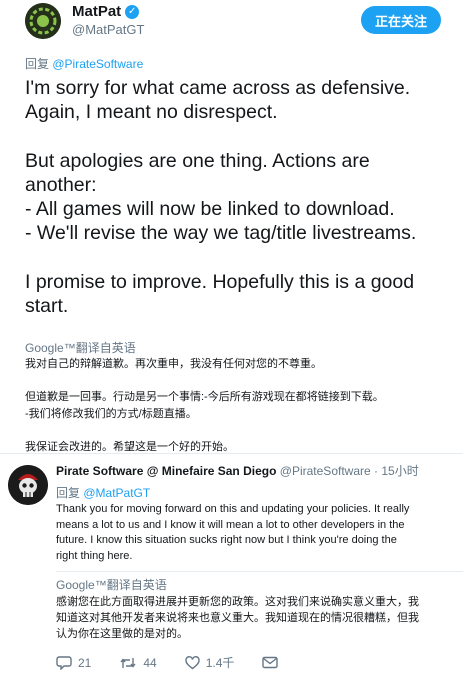 This screenshot has width=463, height=676. What do you see at coordinates (150, 662) in the screenshot?
I see `retweet-count: 44` at bounding box center [150, 662].